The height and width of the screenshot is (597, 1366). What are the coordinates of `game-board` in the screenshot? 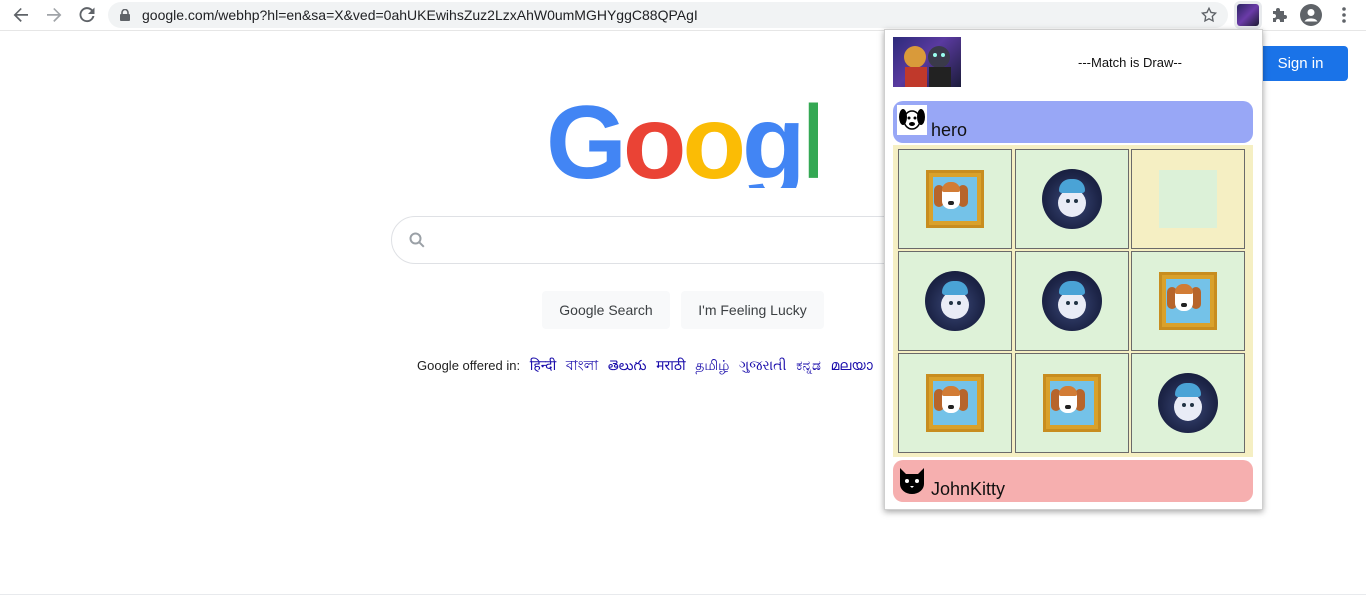 It's located at (1073, 301).